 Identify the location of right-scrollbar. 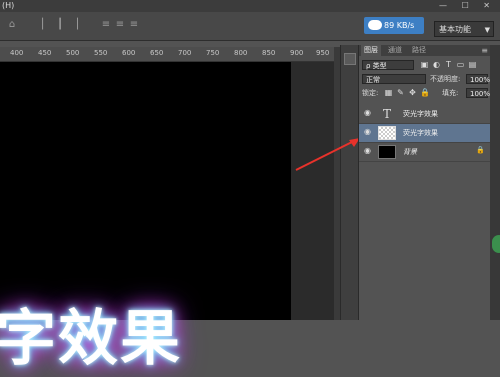
(495, 182).